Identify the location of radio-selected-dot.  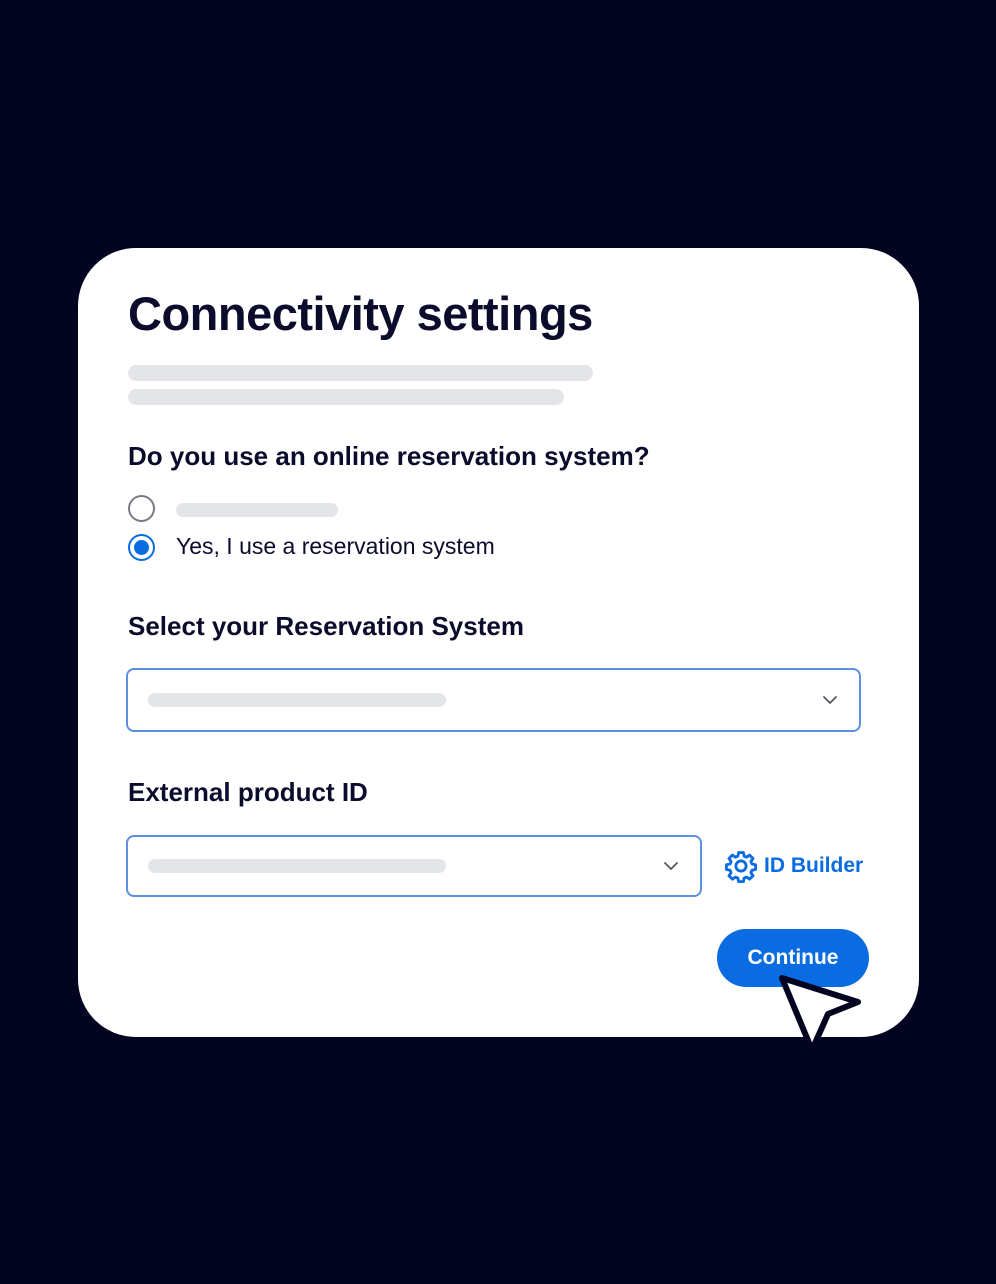
(141, 547).